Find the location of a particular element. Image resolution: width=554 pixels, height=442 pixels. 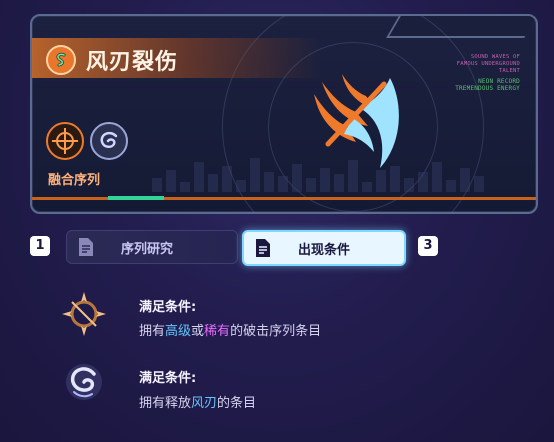

tab-sequence-research: 序列研究 is located at coordinates (152, 247).